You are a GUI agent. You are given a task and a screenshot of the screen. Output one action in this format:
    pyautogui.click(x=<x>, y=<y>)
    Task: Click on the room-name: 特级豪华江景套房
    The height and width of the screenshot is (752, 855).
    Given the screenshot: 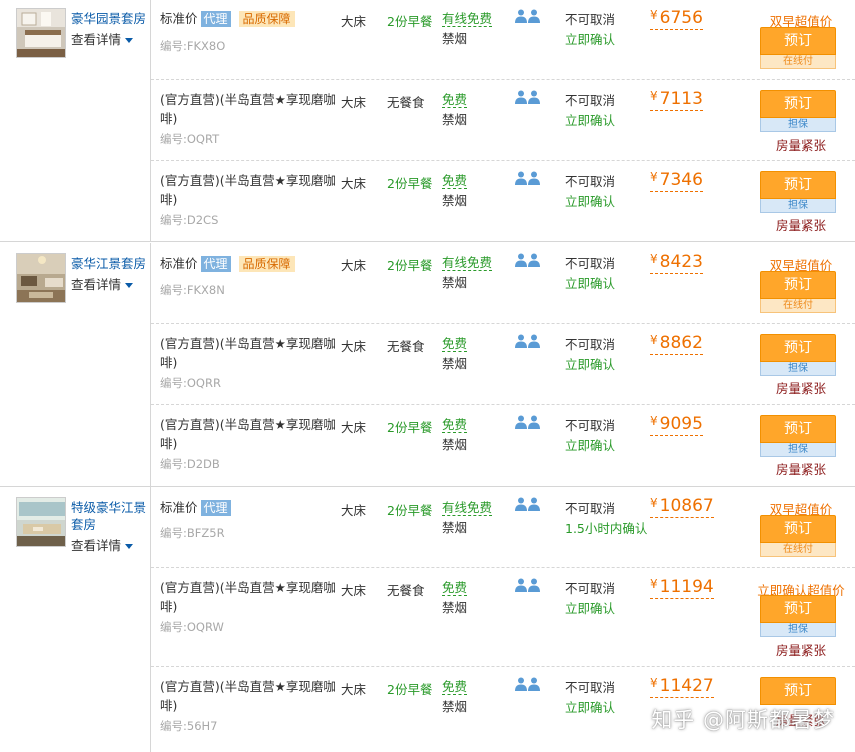 What is the action you would take?
    pyautogui.click(x=109, y=516)
    